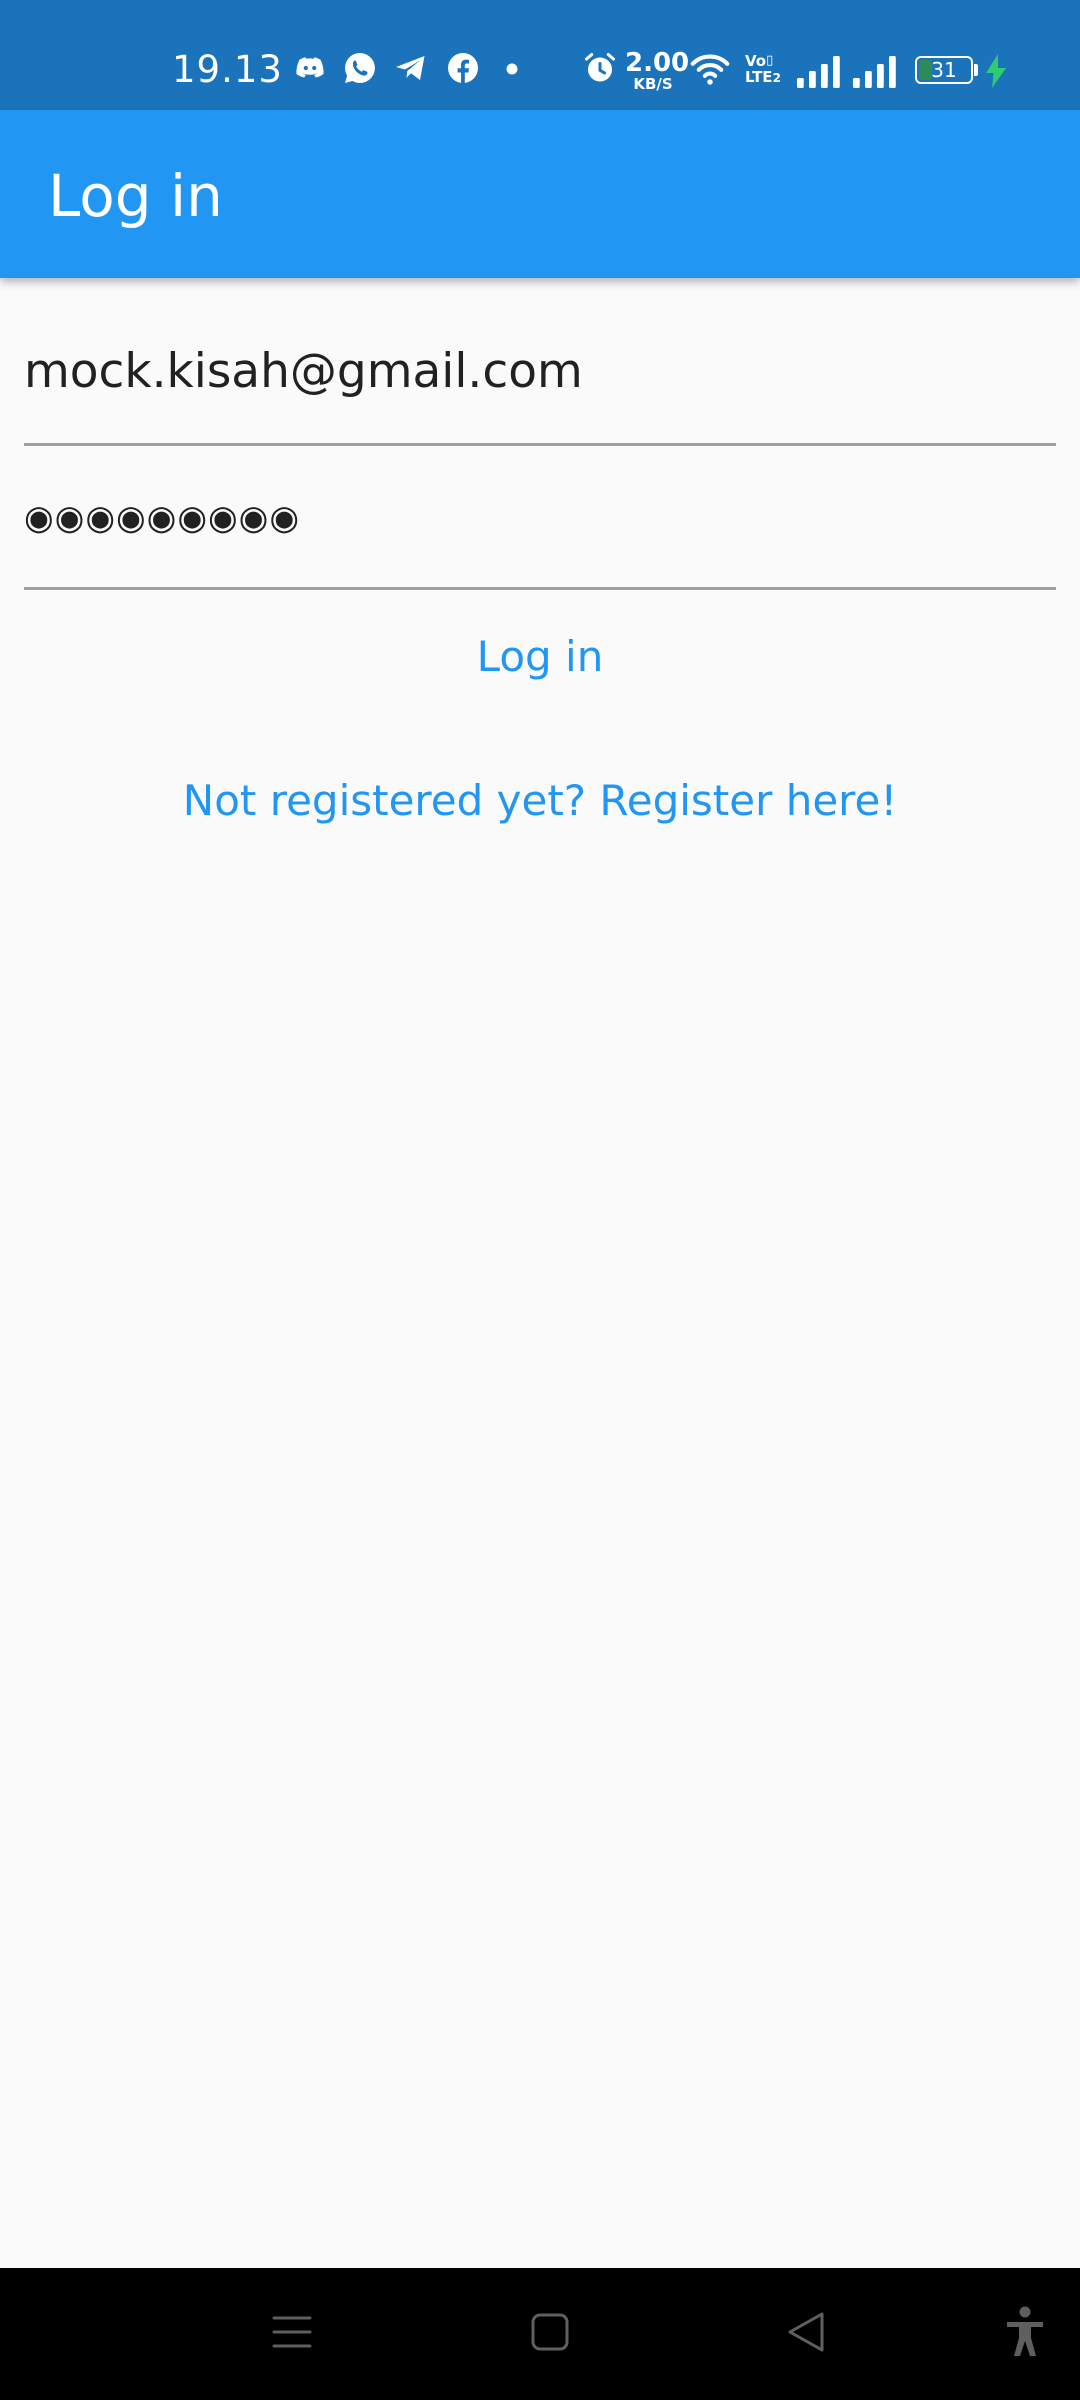 The width and height of the screenshot is (1080, 2400). Describe the element at coordinates (550, 2334) in the screenshot. I see `home-icon` at that location.